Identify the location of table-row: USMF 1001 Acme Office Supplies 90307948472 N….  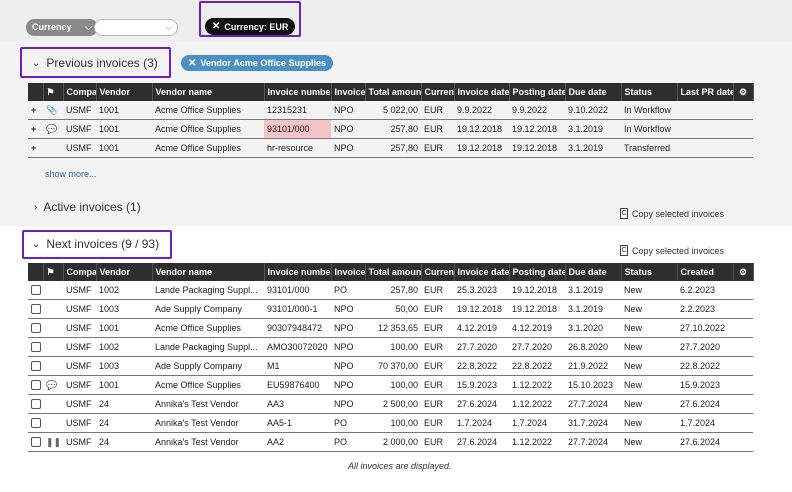
(390, 328).